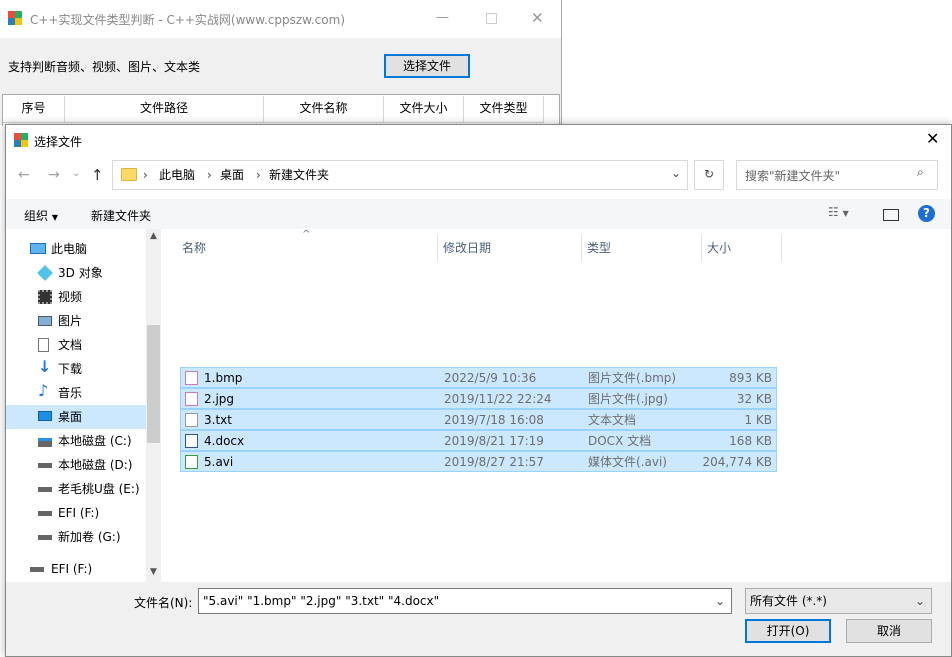 The image size is (952, 657). I want to click on file-name: 3.txt, so click(218, 420).